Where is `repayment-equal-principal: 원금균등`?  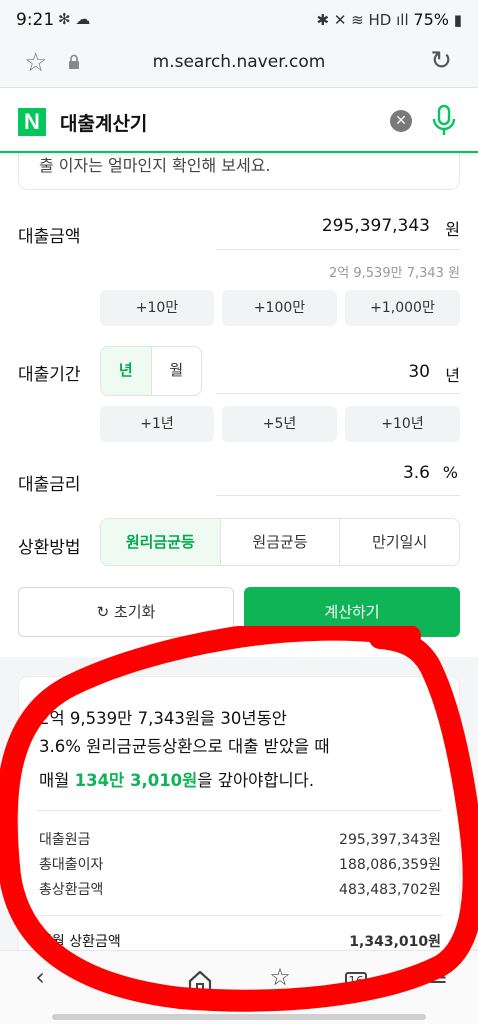 repayment-equal-principal: 원금균등 is located at coordinates (281, 542).